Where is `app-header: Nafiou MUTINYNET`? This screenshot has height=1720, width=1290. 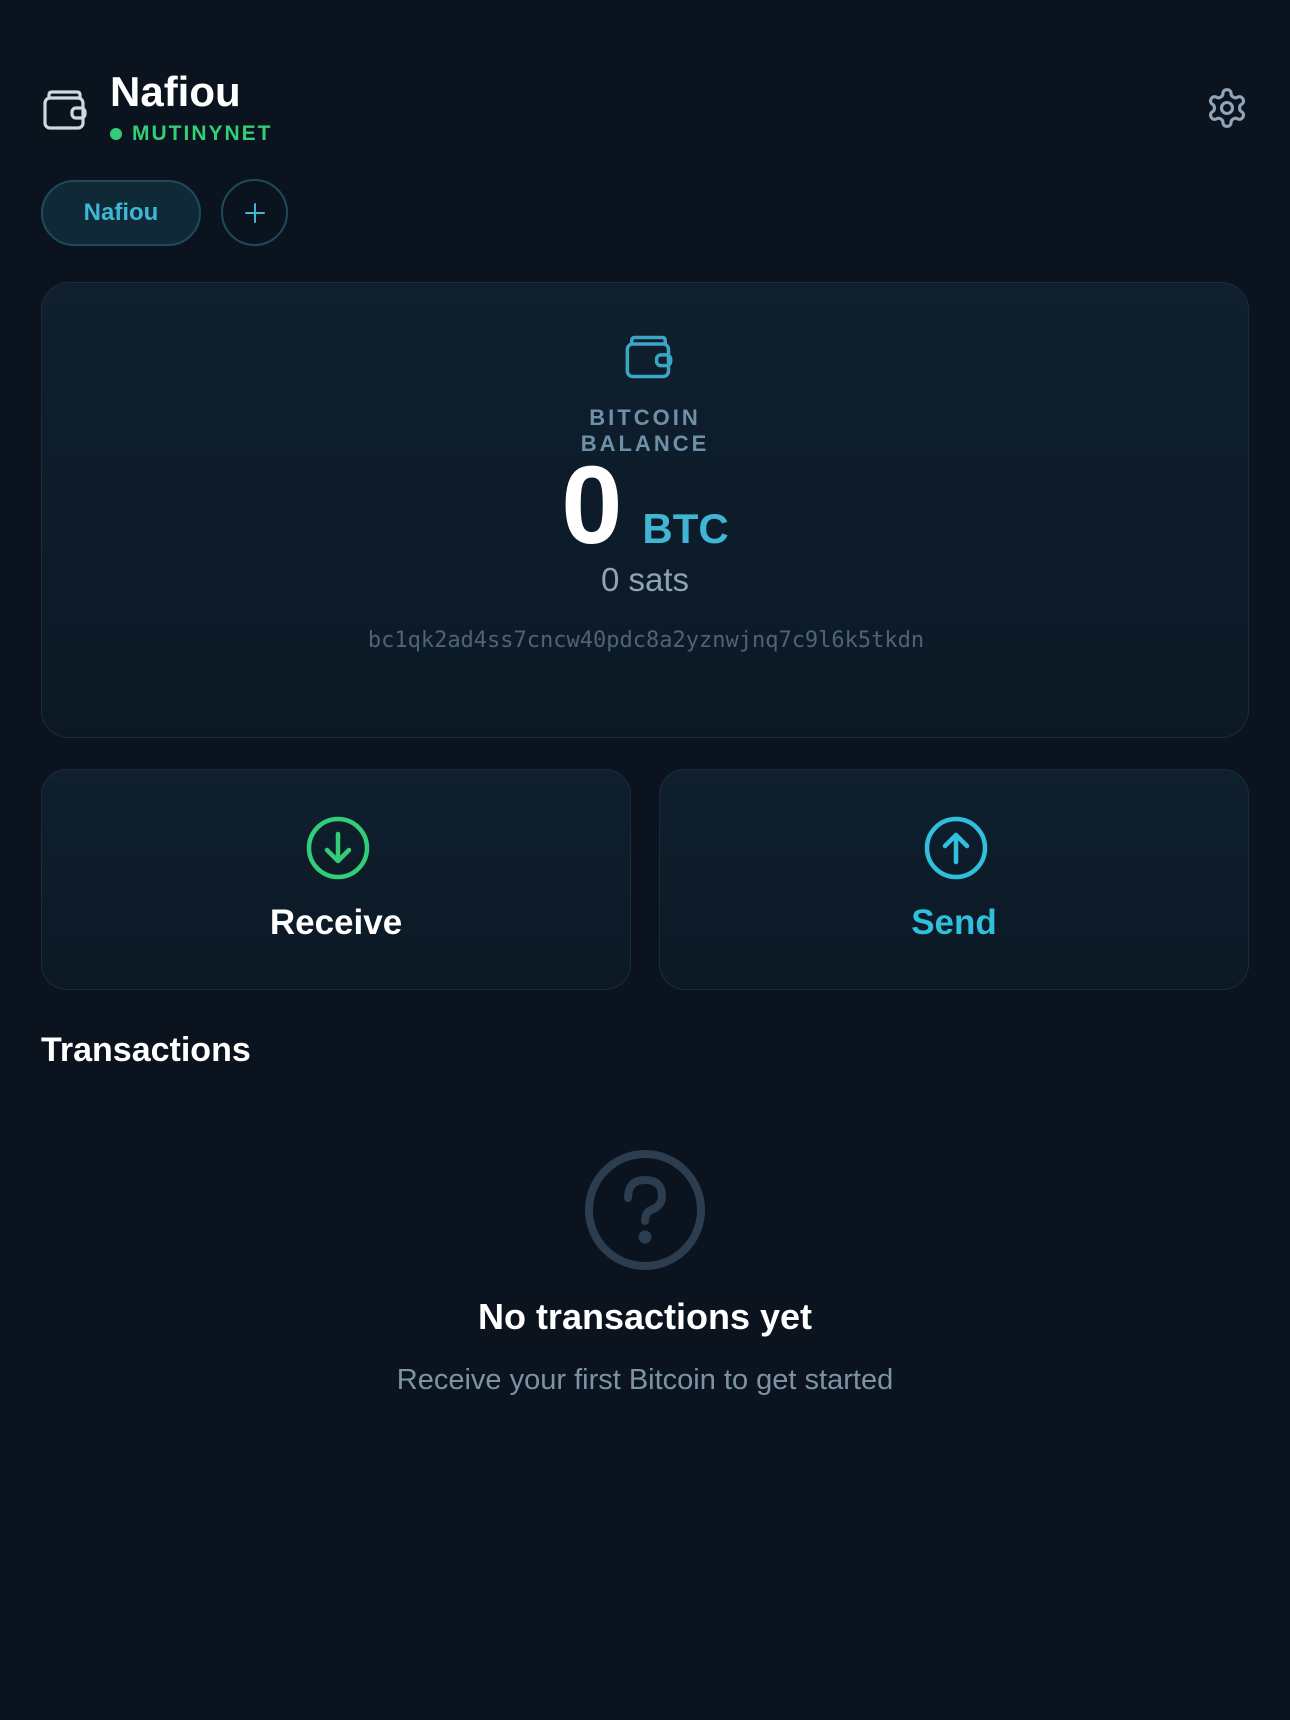
app-header: Nafiou MUTINYNET is located at coordinates (645, 111).